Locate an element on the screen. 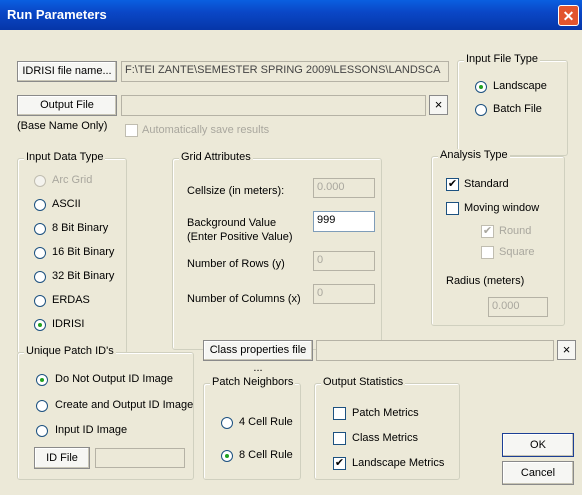 The image size is (582, 495). patch-metrics-label: Patch Metrics is located at coordinates (385, 413).